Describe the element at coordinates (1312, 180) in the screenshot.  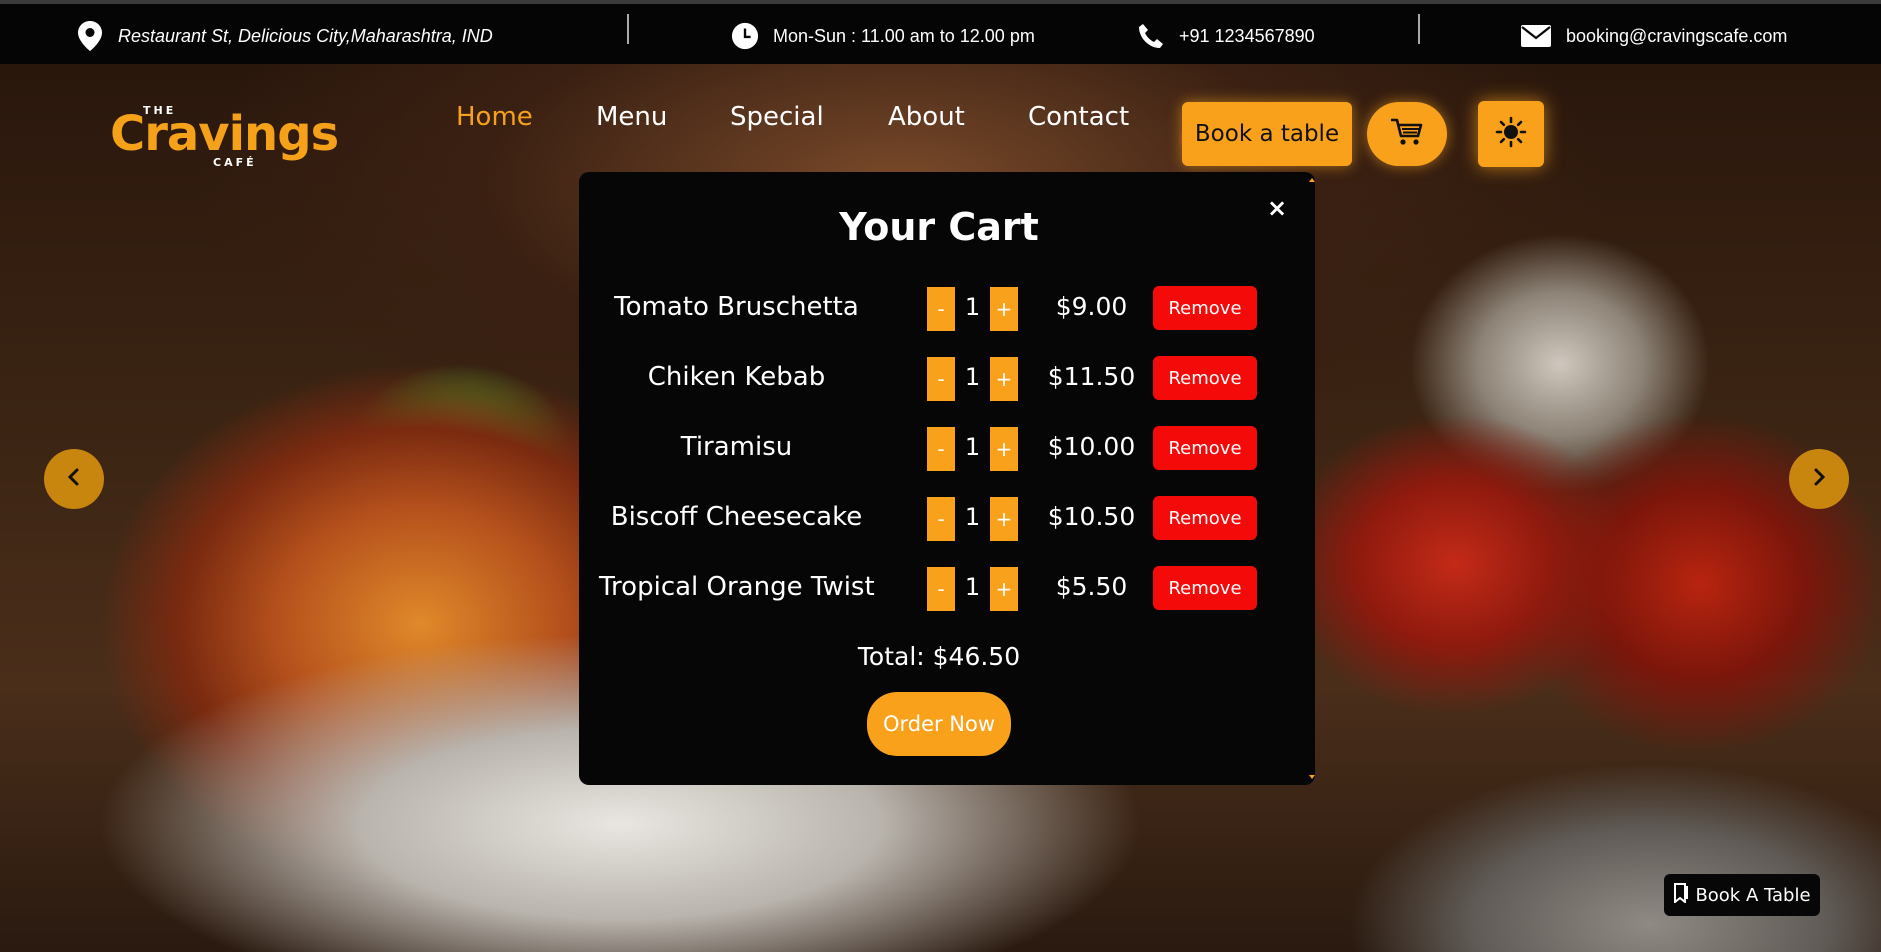
I see `scroll-up-icon` at that location.